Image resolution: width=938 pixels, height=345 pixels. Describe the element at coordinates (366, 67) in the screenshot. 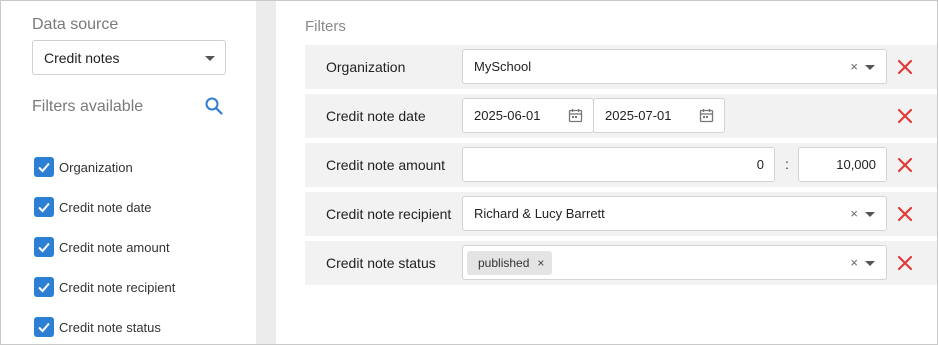

I see `filter-label: Organization` at that location.